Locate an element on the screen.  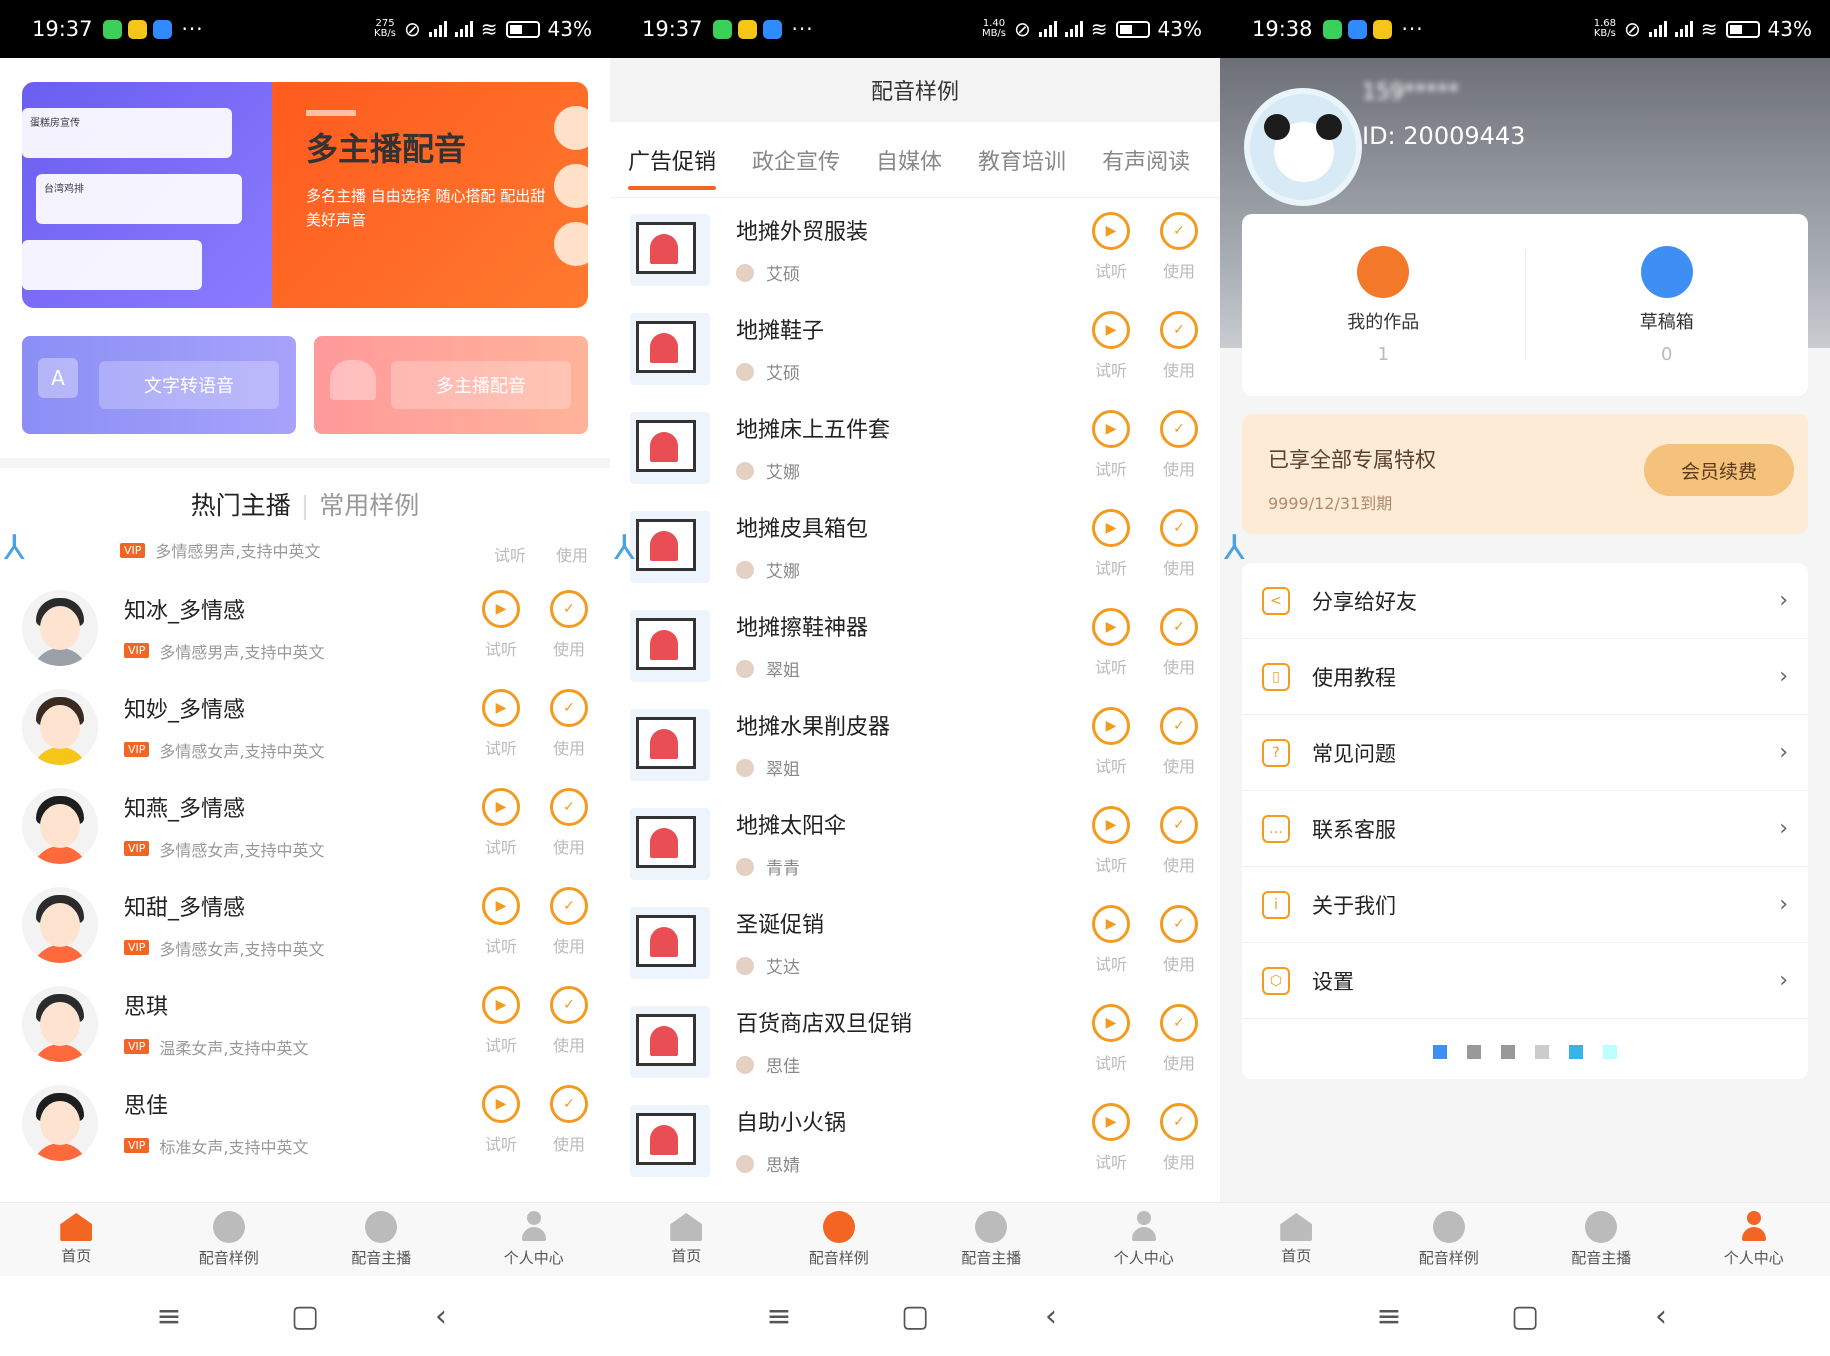
promo-banner: 蛋糕房宣传 台湾鸡排 多主播配音 多名主播 自由选择 随心搭配 配出甜美好声音 is located at coordinates (305, 195).